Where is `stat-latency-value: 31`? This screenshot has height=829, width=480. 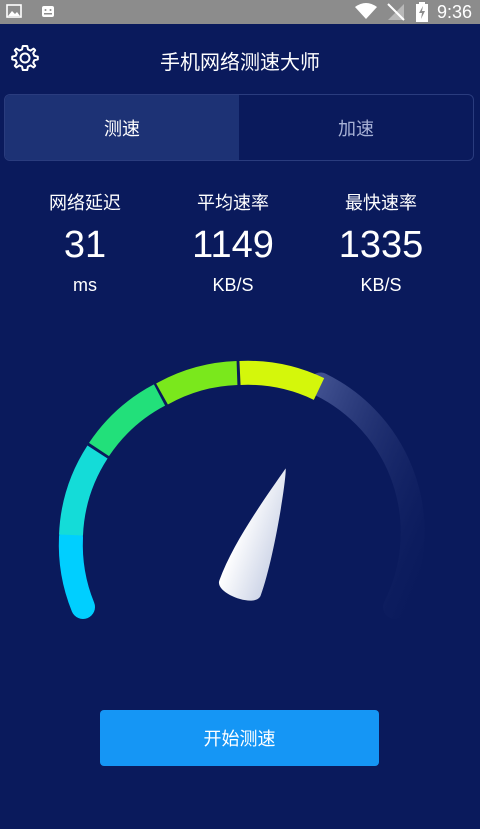 stat-latency-value: 31 is located at coordinates (85, 245).